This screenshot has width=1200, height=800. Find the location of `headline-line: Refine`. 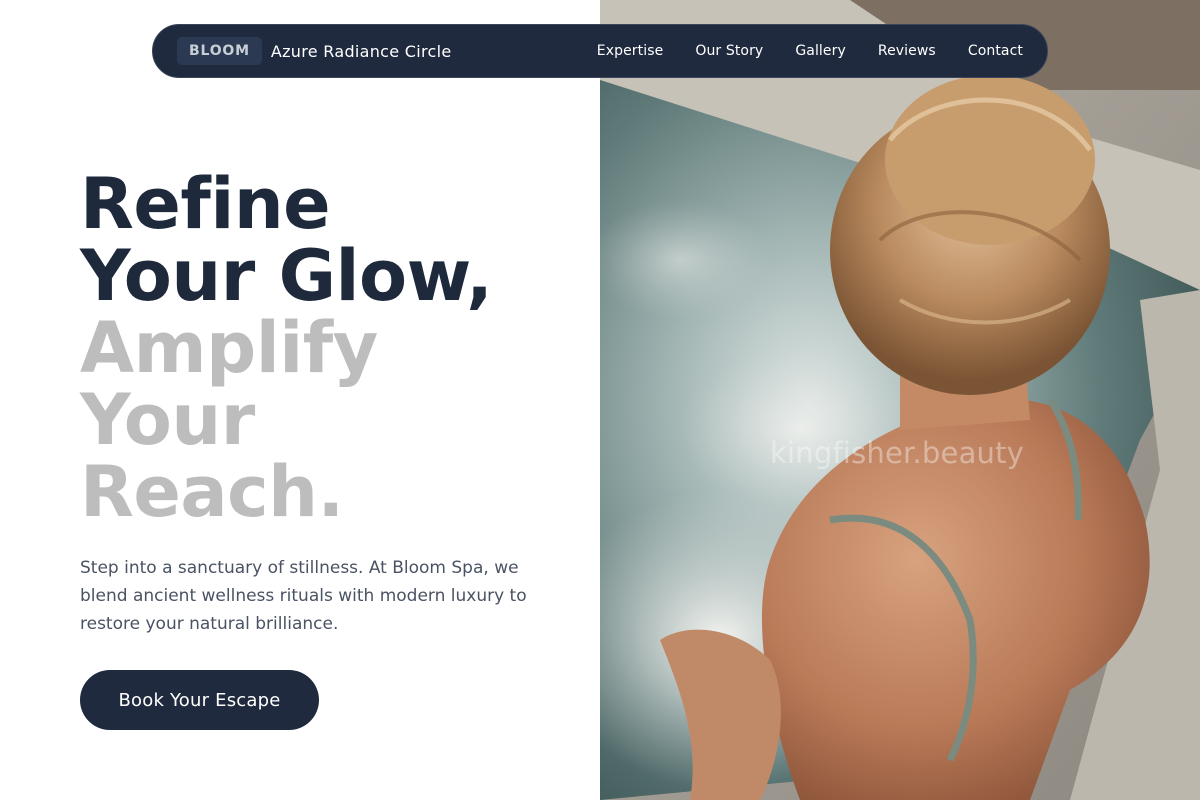

headline-line: Refine is located at coordinates (205, 204).